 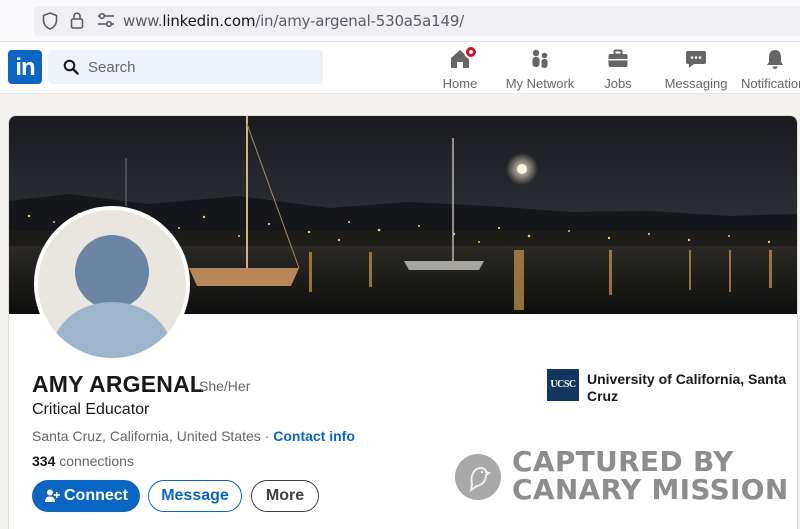 What do you see at coordinates (650, 489) in the screenshot?
I see `watermark-line-2: CANARY MISSION` at bounding box center [650, 489].